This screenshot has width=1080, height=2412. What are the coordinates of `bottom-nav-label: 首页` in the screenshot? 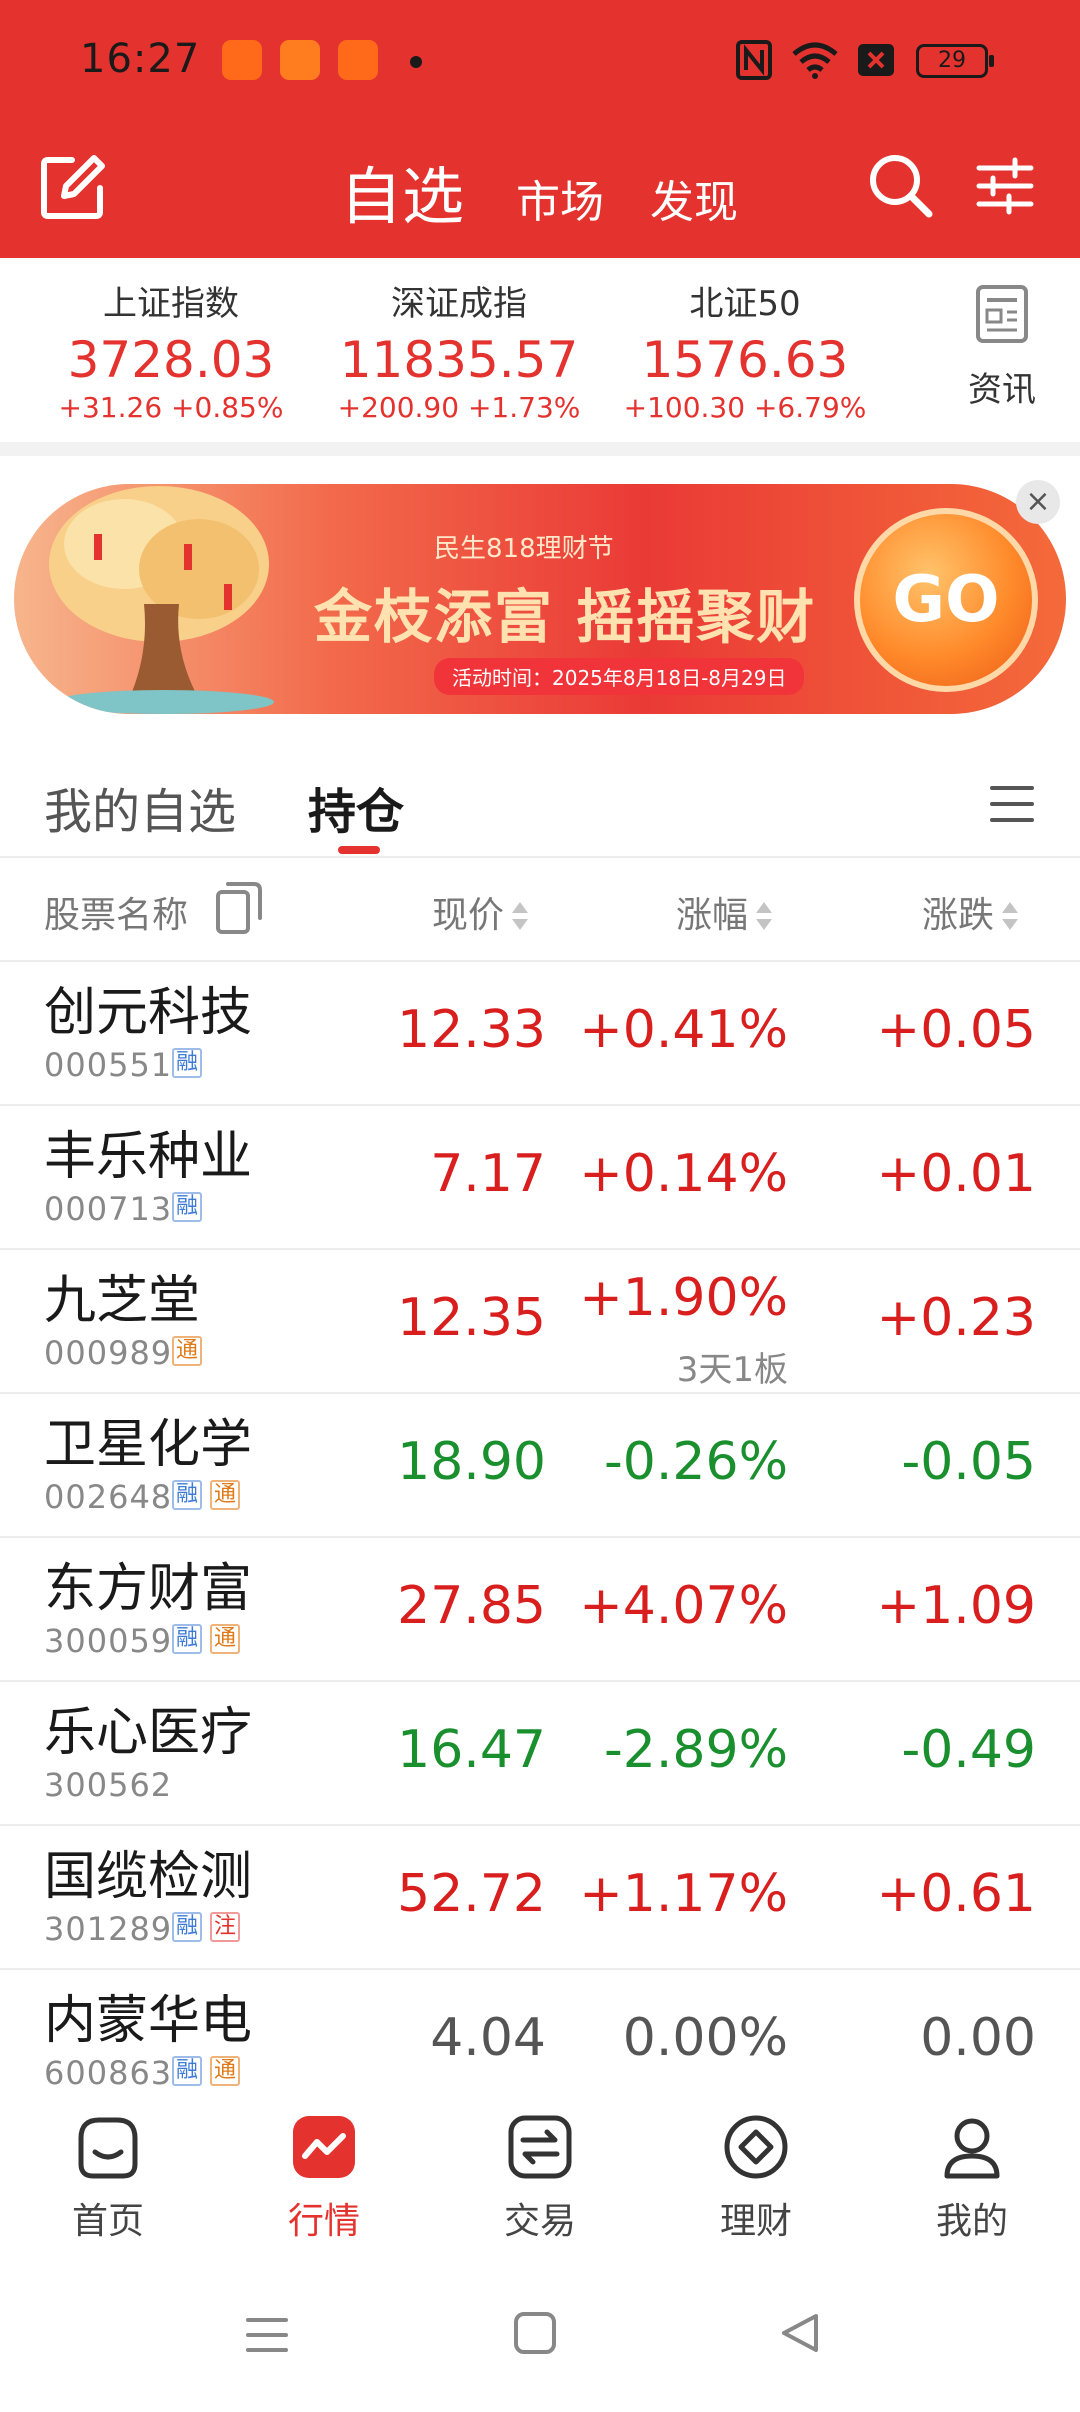 It's located at (107, 2221).